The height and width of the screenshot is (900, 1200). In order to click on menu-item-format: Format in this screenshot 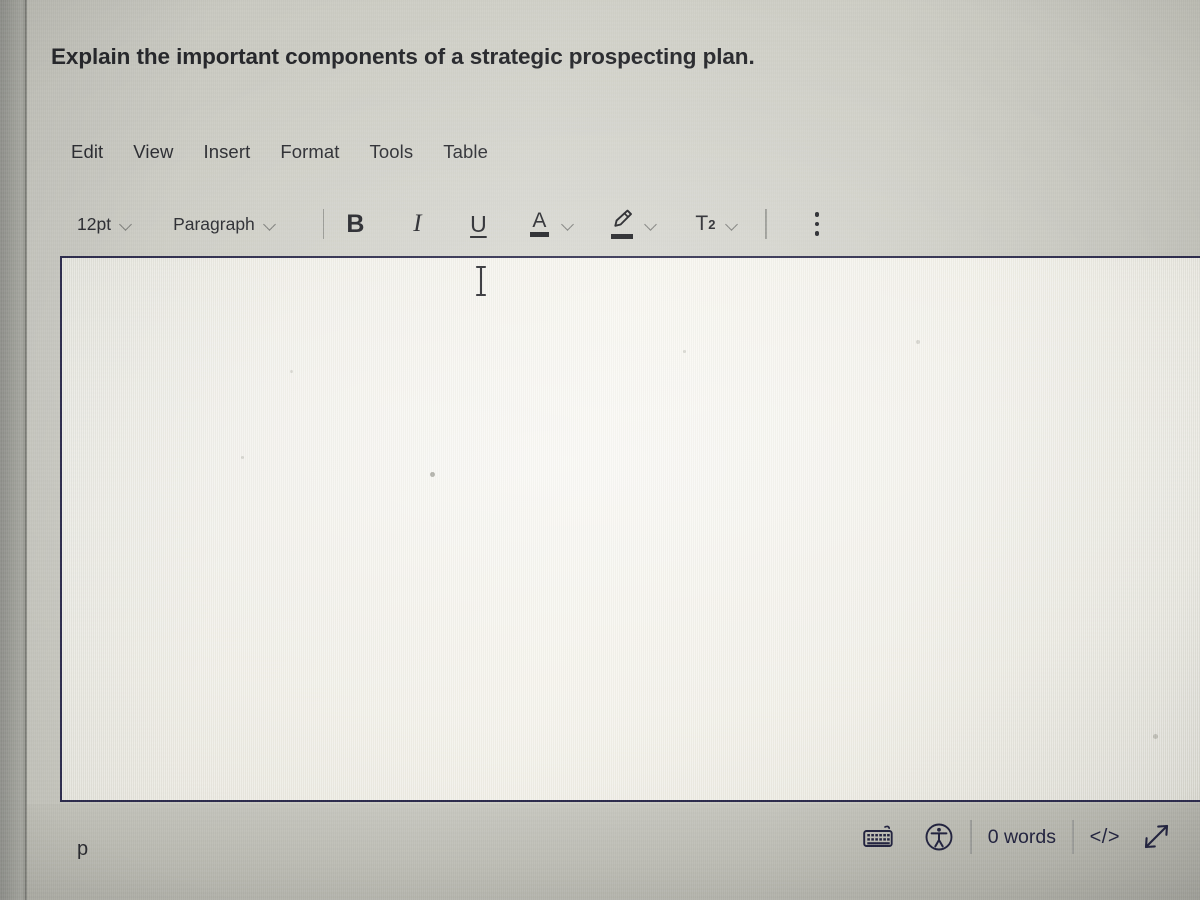, I will do `click(309, 152)`.